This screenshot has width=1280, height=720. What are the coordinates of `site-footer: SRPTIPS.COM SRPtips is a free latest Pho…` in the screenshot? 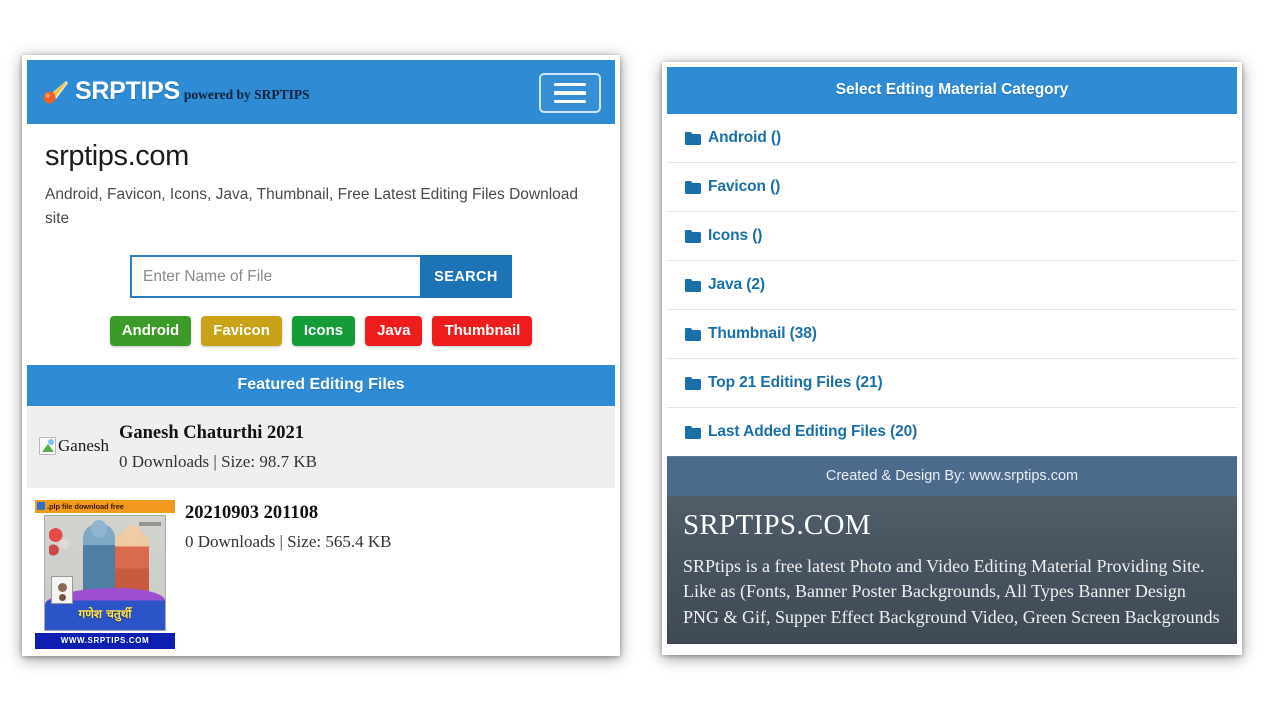 It's located at (952, 570).